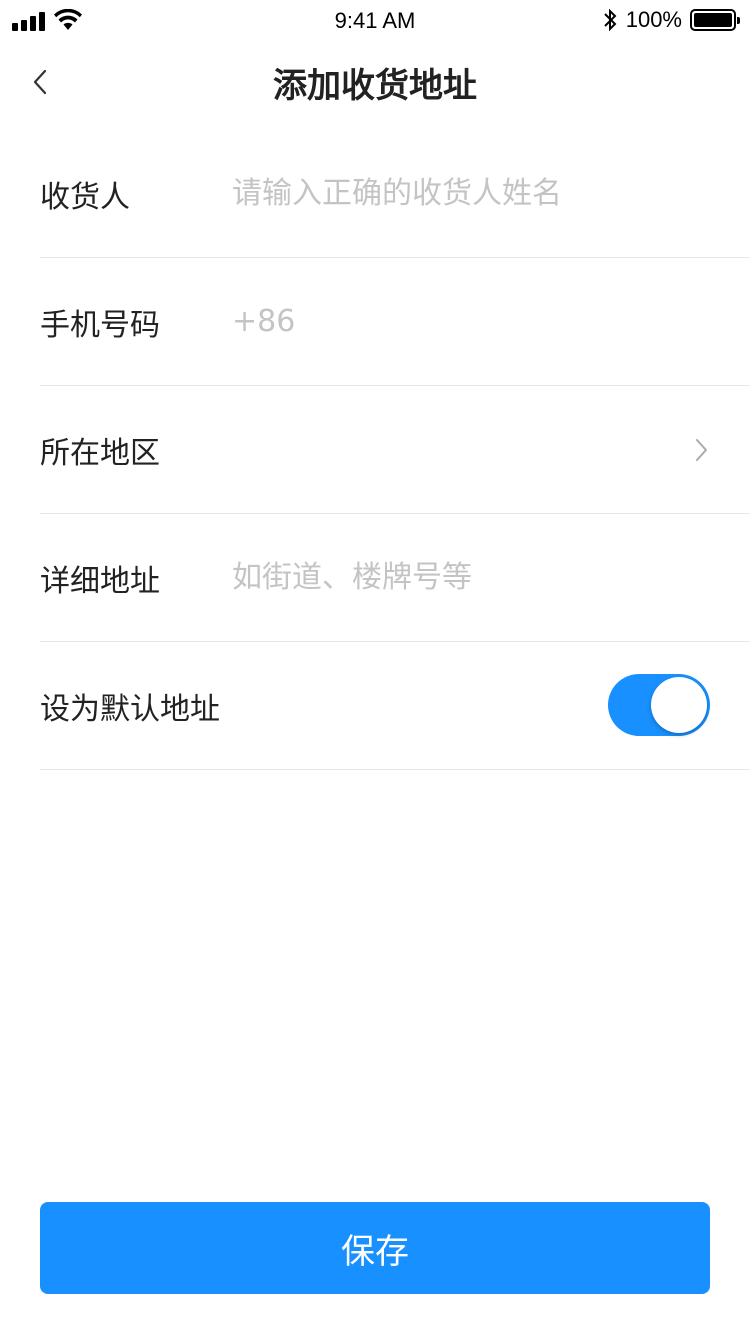 This screenshot has width=750, height=1334. What do you see at coordinates (85, 197) in the screenshot?
I see `recipient-label: 收货人` at bounding box center [85, 197].